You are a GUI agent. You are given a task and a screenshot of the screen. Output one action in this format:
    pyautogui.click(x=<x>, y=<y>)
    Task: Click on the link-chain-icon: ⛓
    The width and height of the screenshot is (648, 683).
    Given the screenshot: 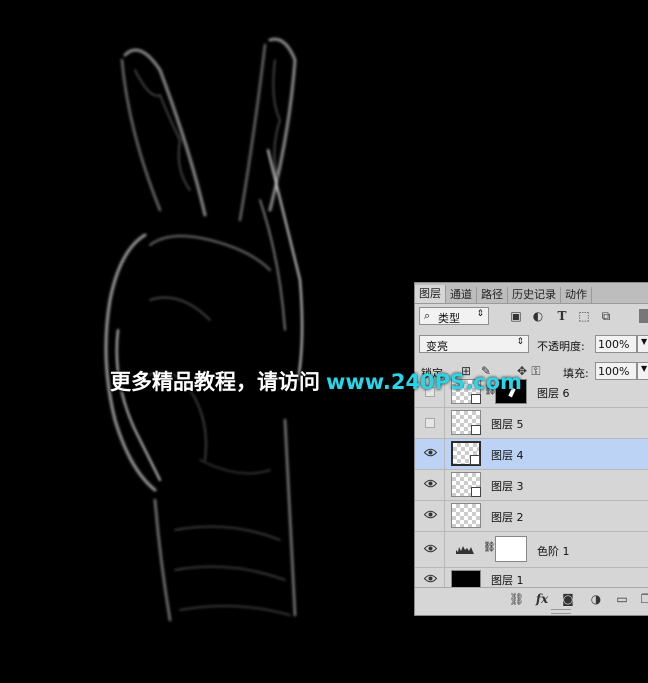 What is the action you would take?
    pyautogui.click(x=489, y=547)
    